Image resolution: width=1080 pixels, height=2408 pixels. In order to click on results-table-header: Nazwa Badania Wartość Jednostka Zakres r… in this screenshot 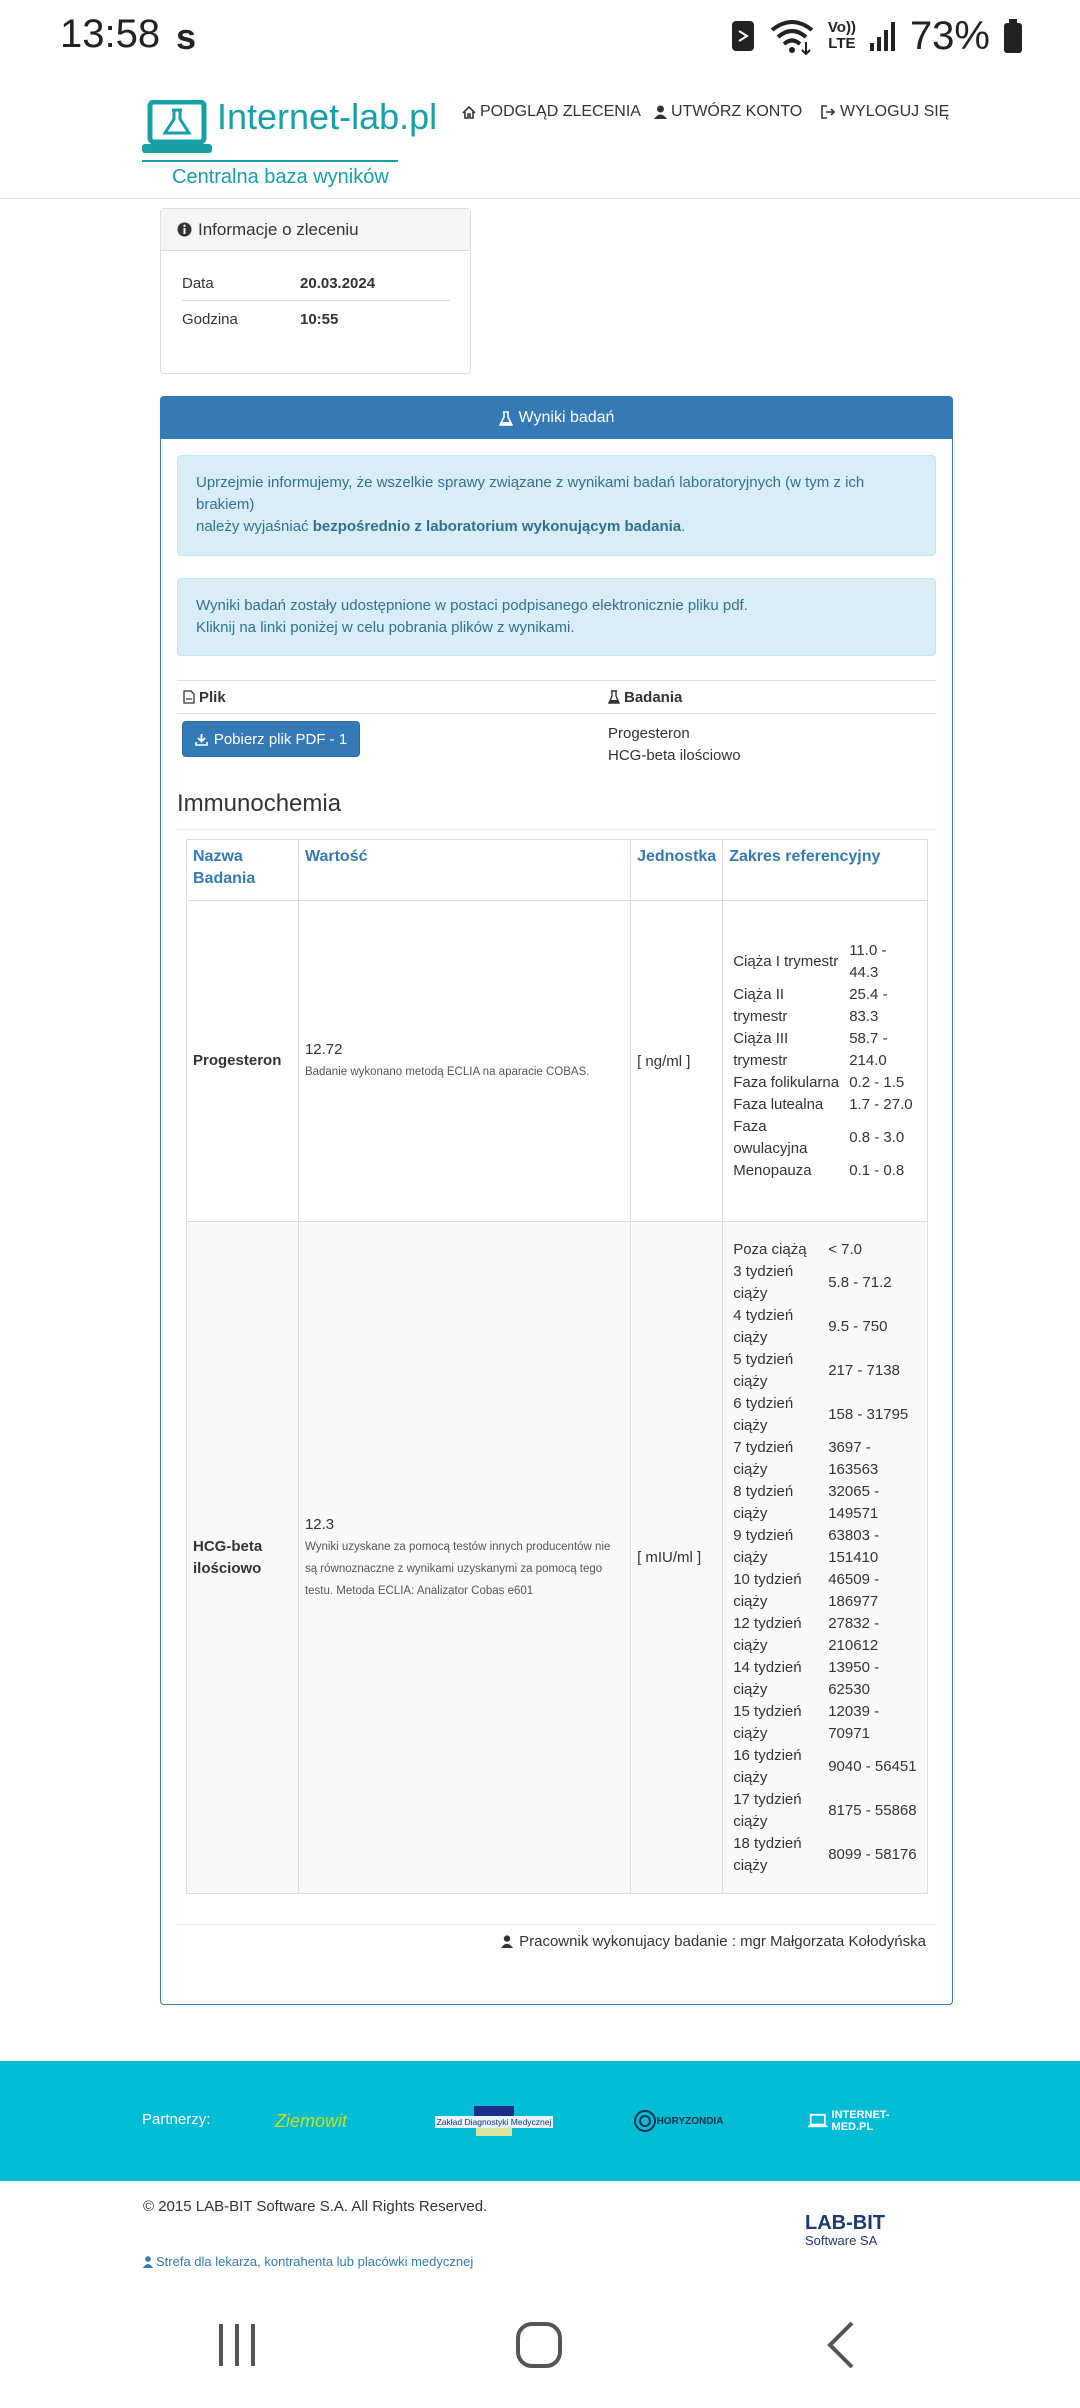, I will do `click(557, 870)`.